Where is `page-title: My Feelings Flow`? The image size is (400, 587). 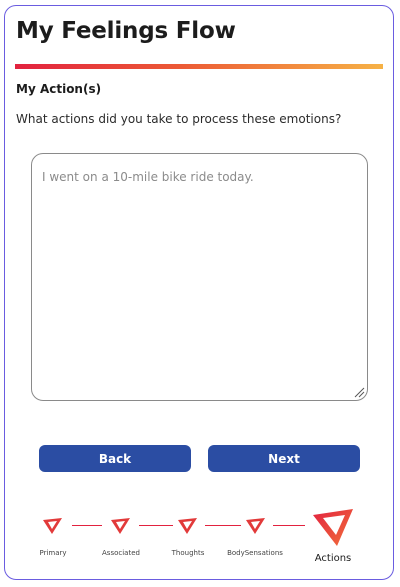 page-title: My Feelings Flow is located at coordinates (126, 31).